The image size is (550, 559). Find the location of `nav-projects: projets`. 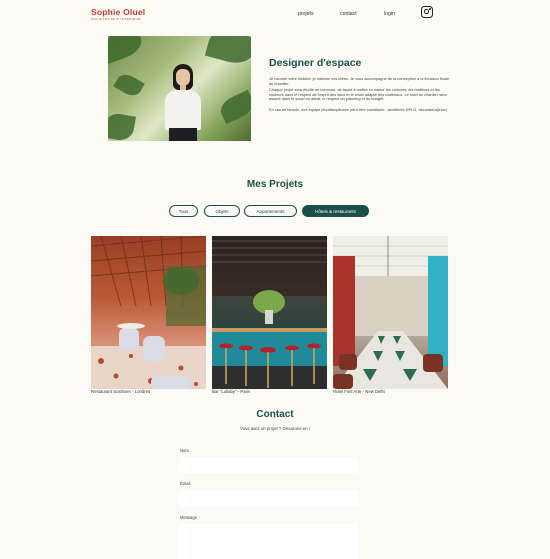

nav-projects: projets is located at coordinates (306, 14).